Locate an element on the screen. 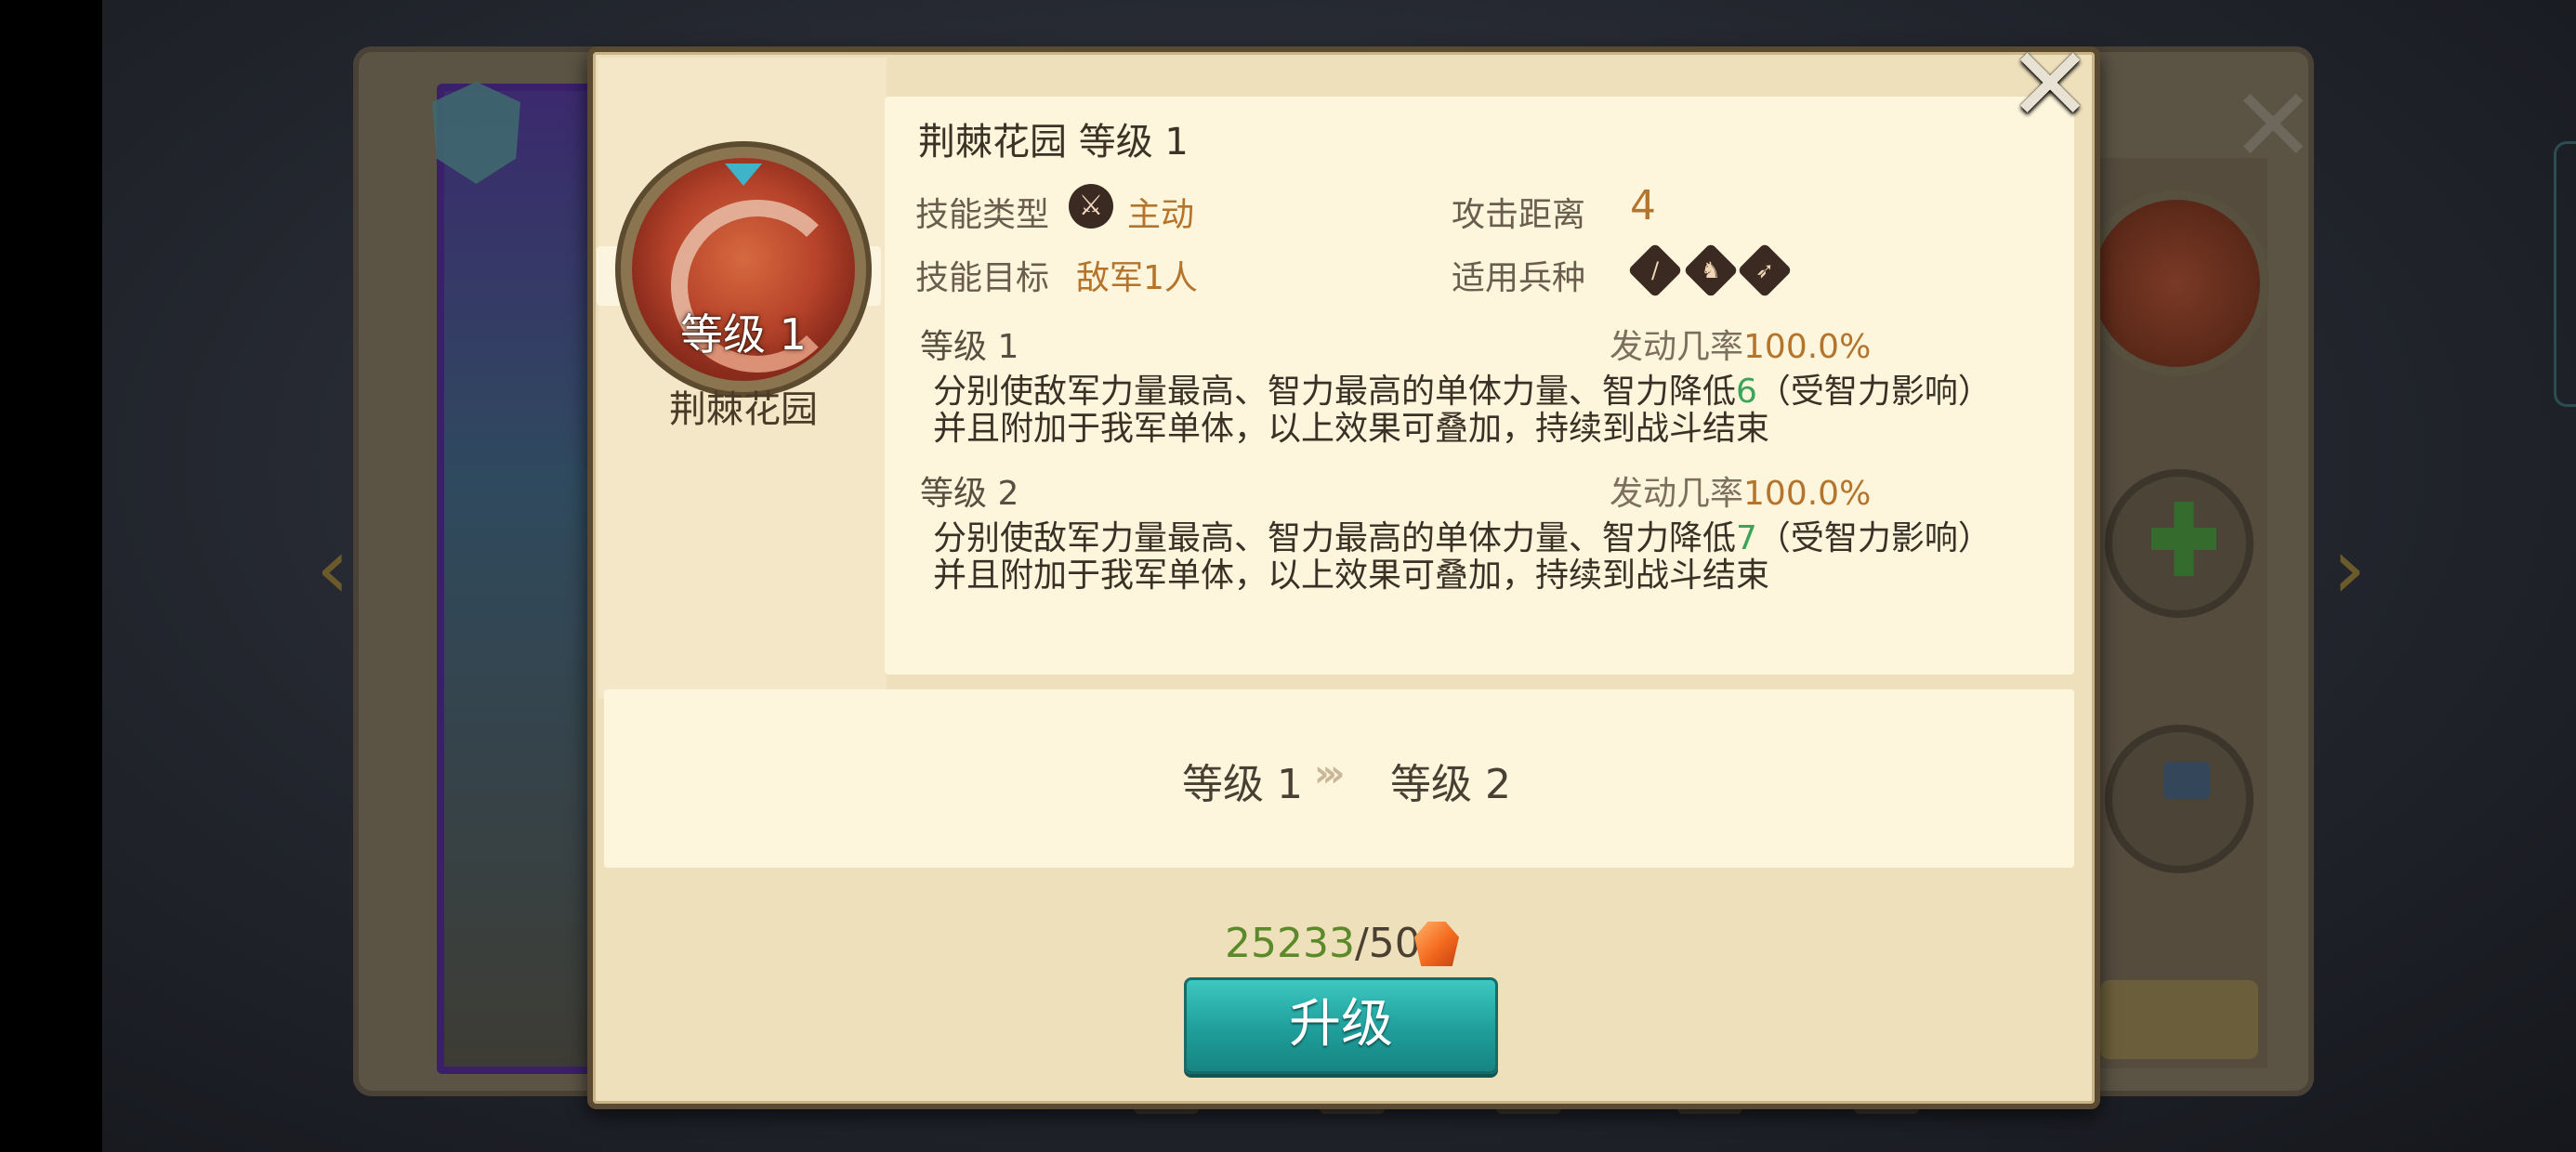  edge-handle is located at coordinates (2565, 274).